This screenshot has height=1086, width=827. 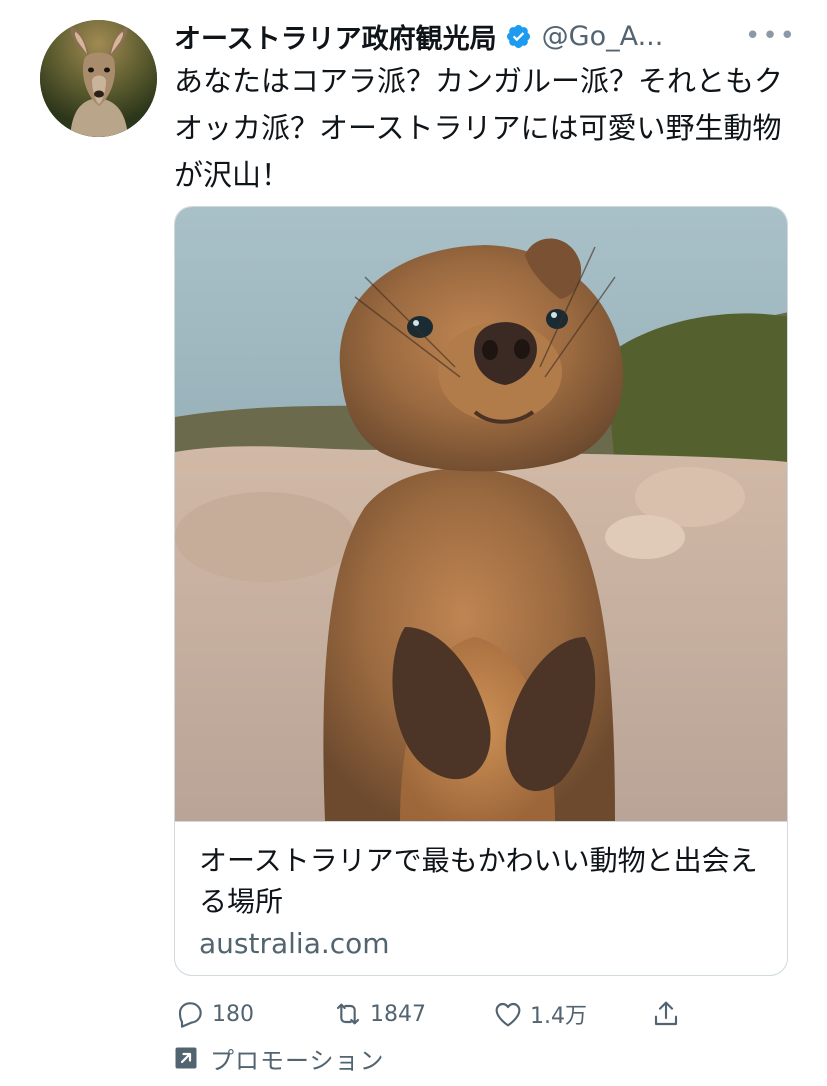 What do you see at coordinates (190, 1015) in the screenshot?
I see `reply-icon` at bounding box center [190, 1015].